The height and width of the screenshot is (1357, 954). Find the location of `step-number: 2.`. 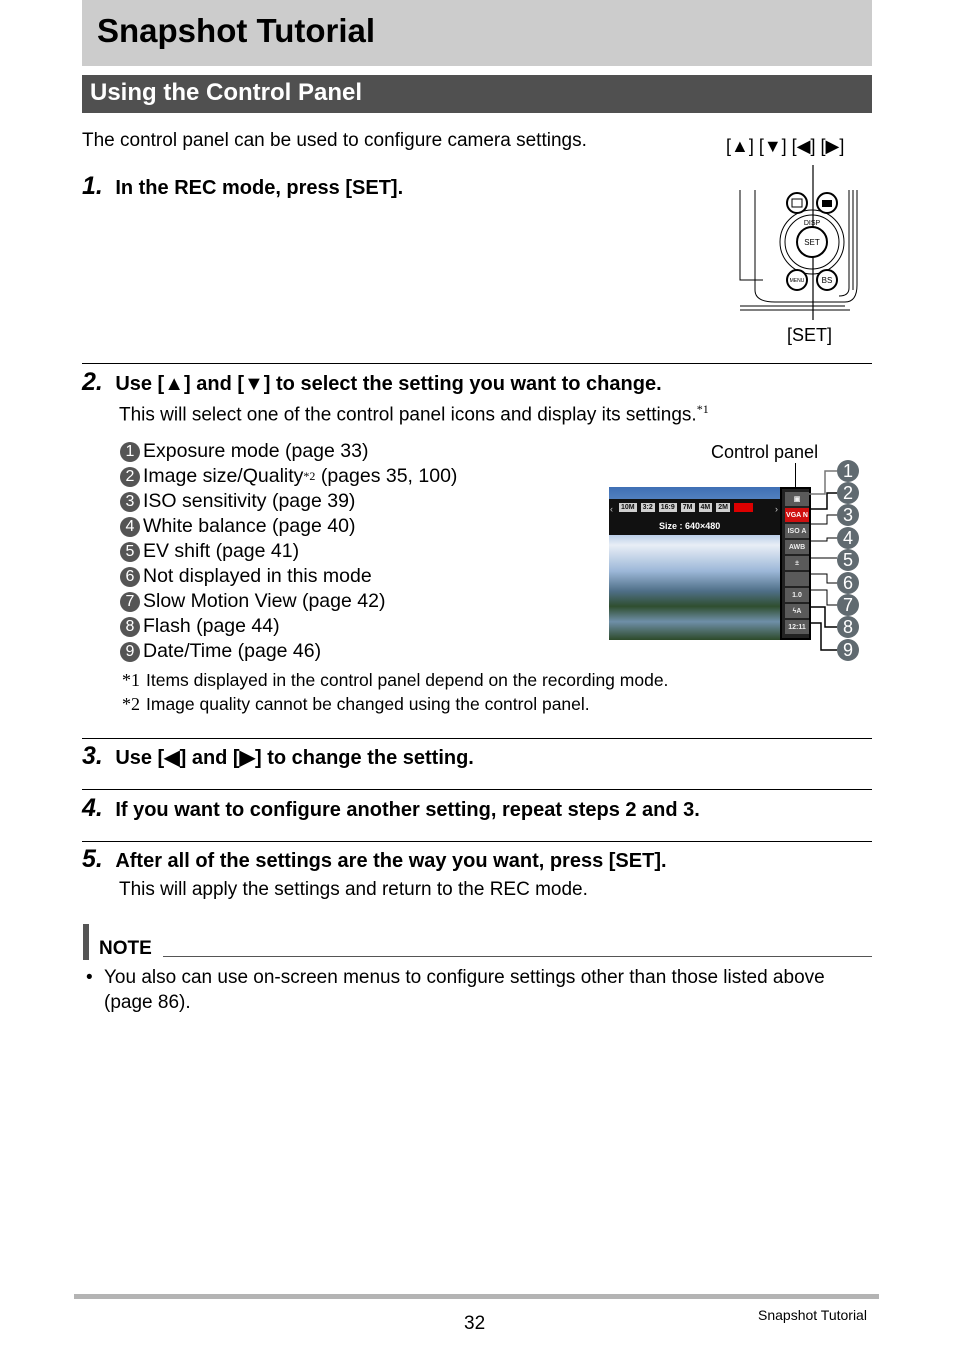

step-number: 2. is located at coordinates (92, 382).